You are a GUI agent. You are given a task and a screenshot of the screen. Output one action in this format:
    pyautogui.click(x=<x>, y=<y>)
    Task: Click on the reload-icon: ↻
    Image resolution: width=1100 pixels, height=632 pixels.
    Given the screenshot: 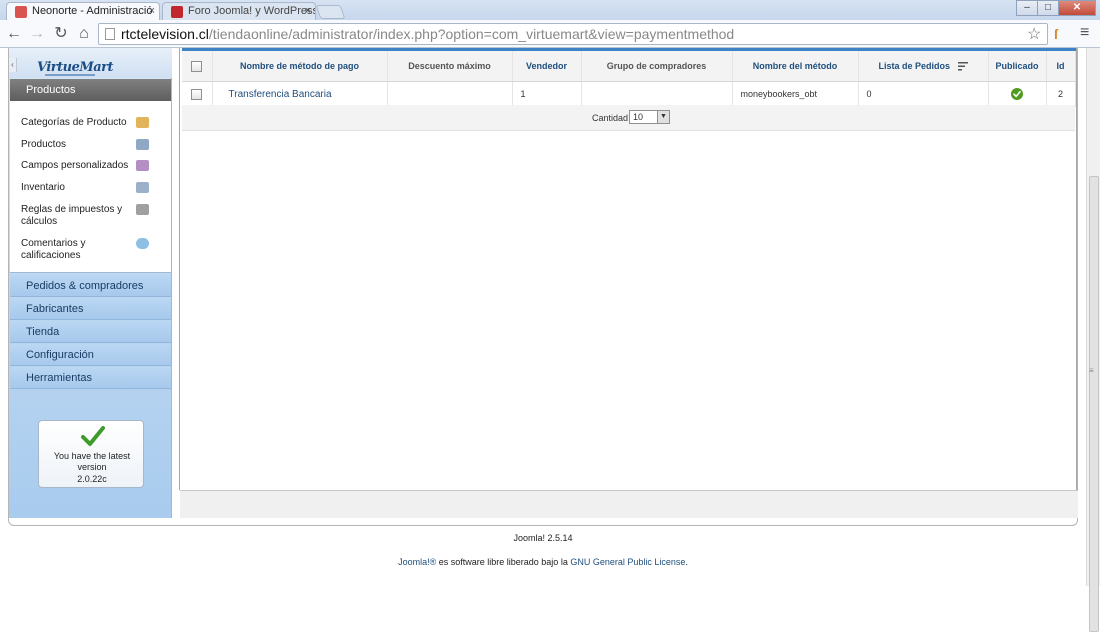 What is the action you would take?
    pyautogui.click(x=61, y=34)
    